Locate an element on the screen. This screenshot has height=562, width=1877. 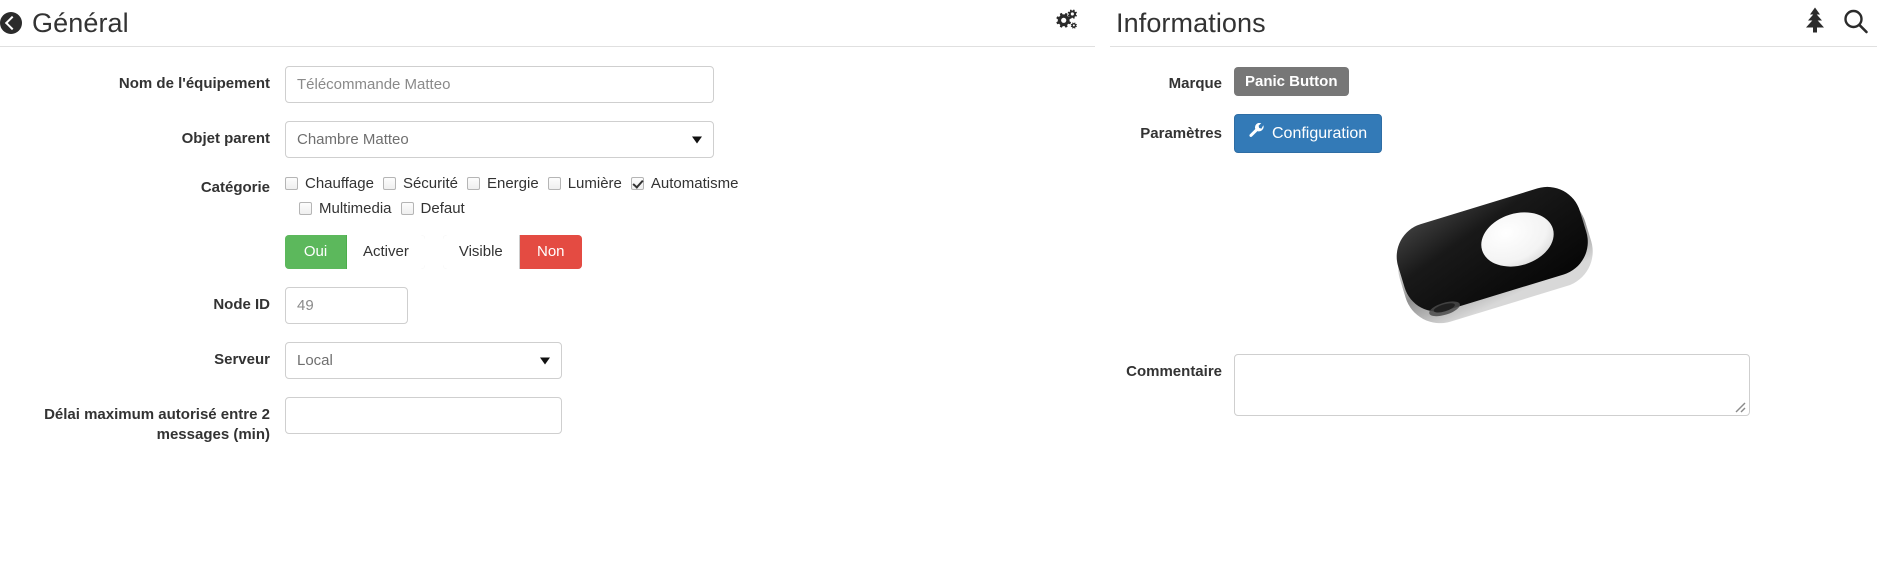
informations-panel-header: Informations is located at coordinates (1493, 23).